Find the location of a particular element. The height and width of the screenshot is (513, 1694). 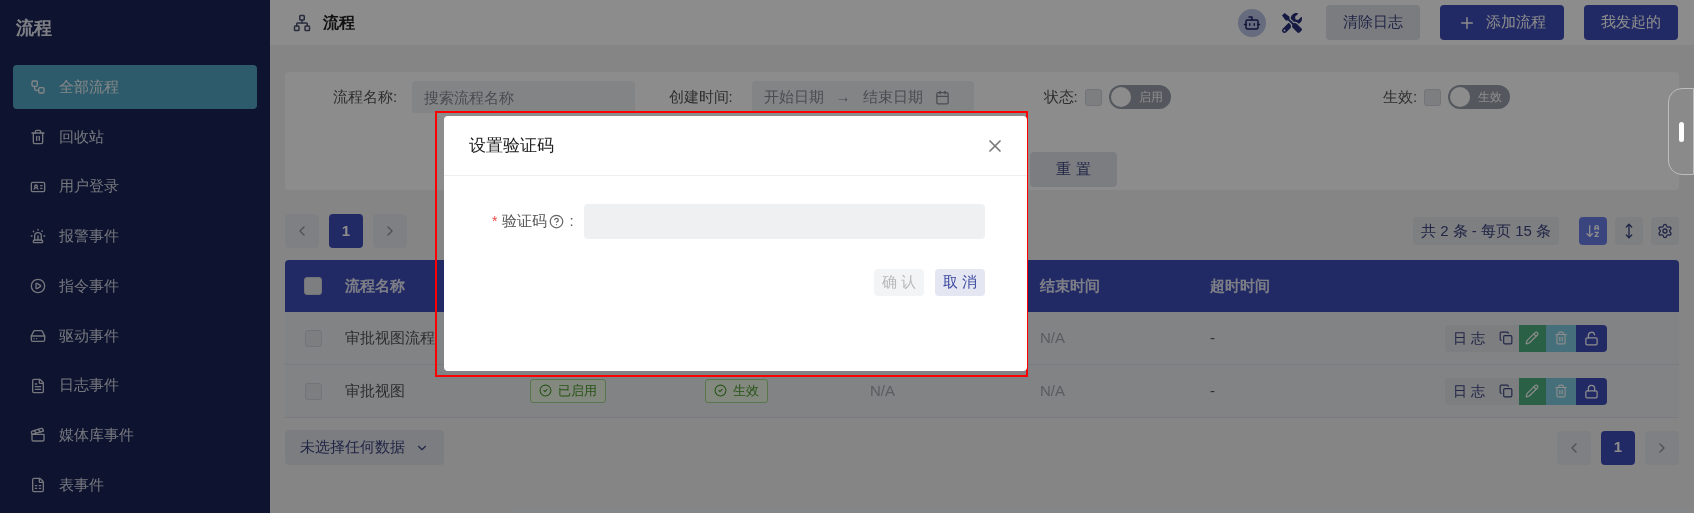

search-field: 搜索流程名称 is located at coordinates (523, 97).